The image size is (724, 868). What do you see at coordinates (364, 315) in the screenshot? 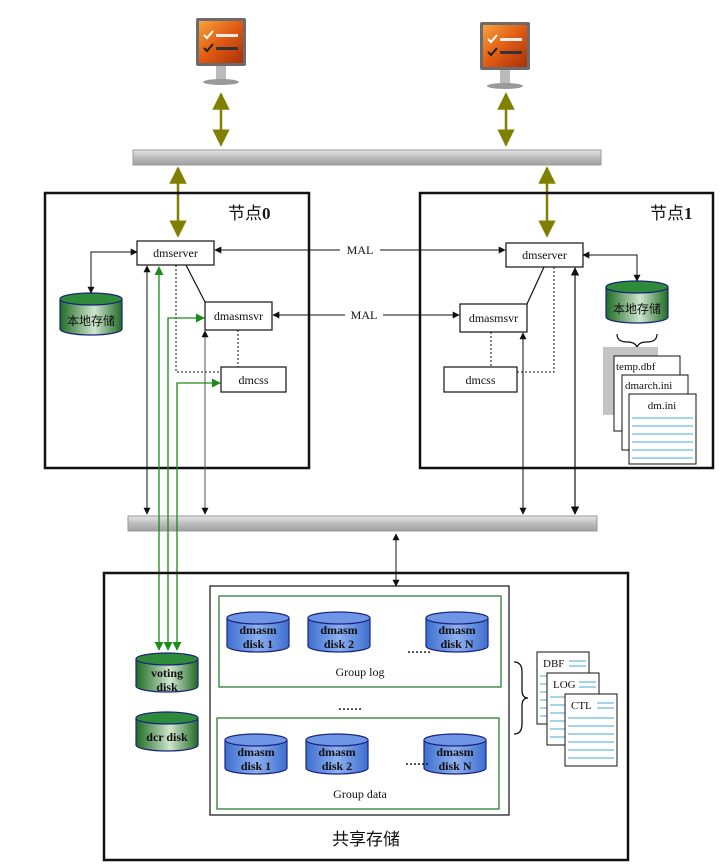
I see `mal-label-bottom: MAL` at bounding box center [364, 315].